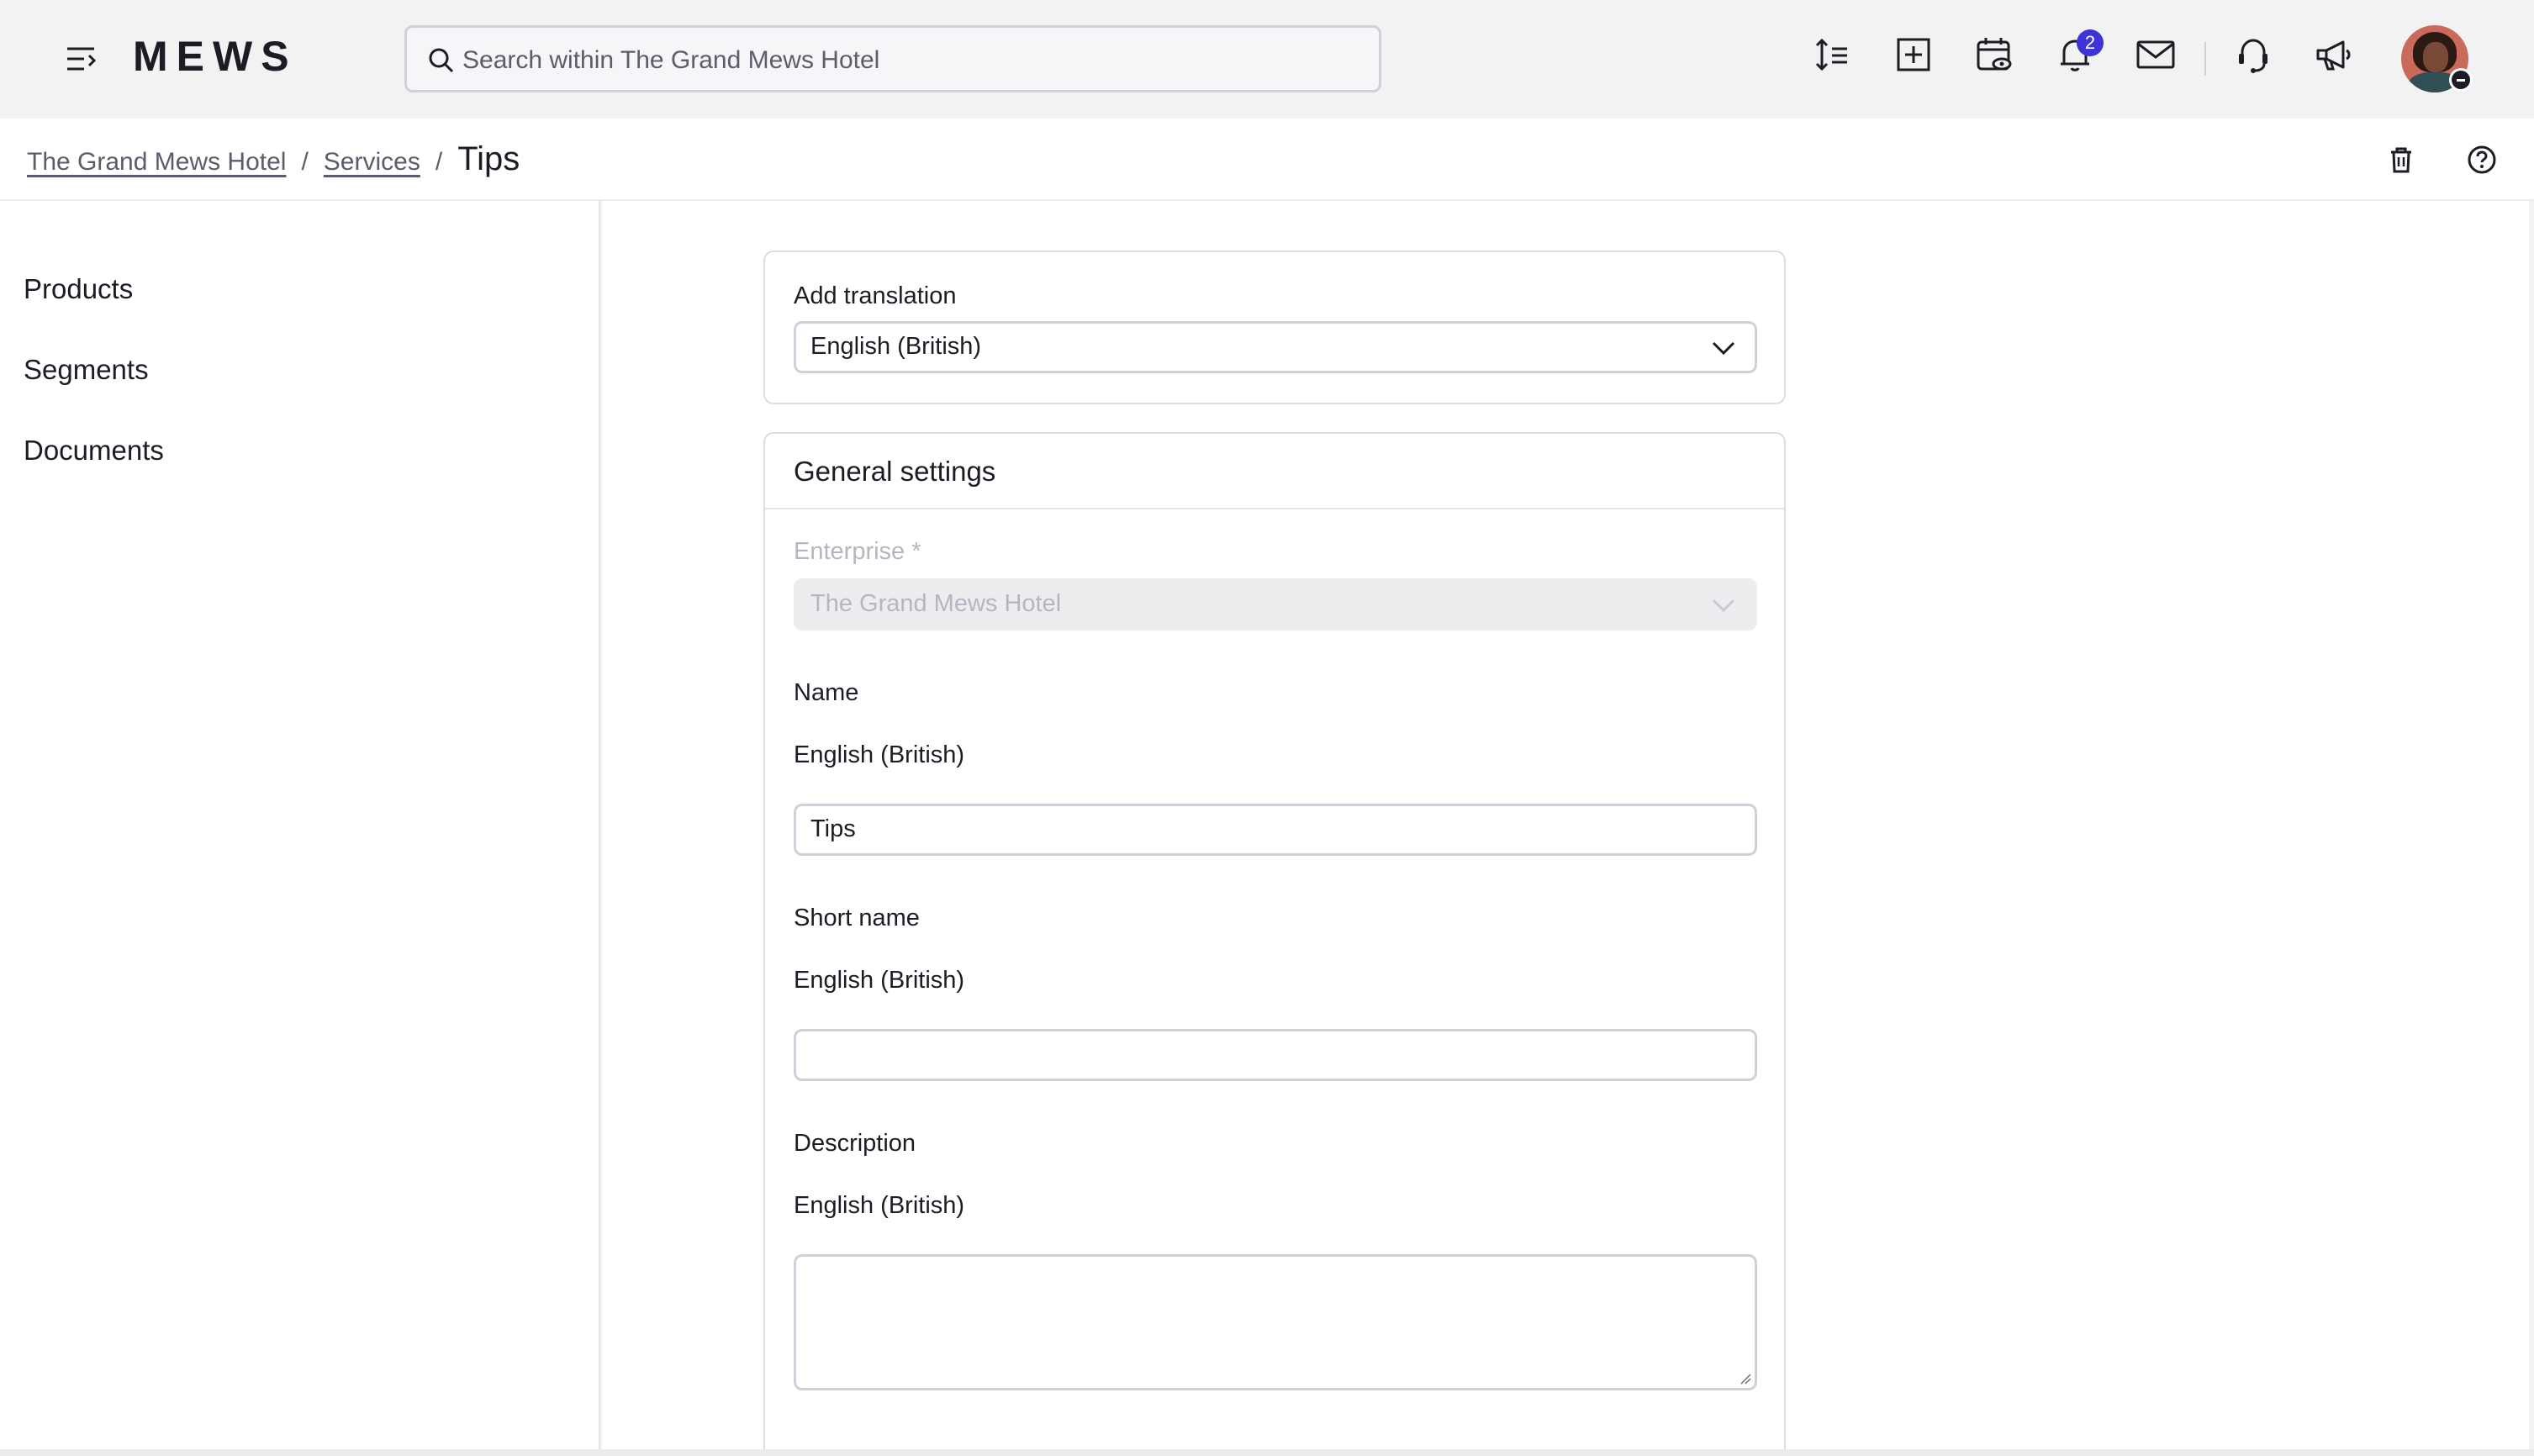 The image size is (2534, 1456). What do you see at coordinates (2156, 55) in the screenshot?
I see `mail-icon` at bounding box center [2156, 55].